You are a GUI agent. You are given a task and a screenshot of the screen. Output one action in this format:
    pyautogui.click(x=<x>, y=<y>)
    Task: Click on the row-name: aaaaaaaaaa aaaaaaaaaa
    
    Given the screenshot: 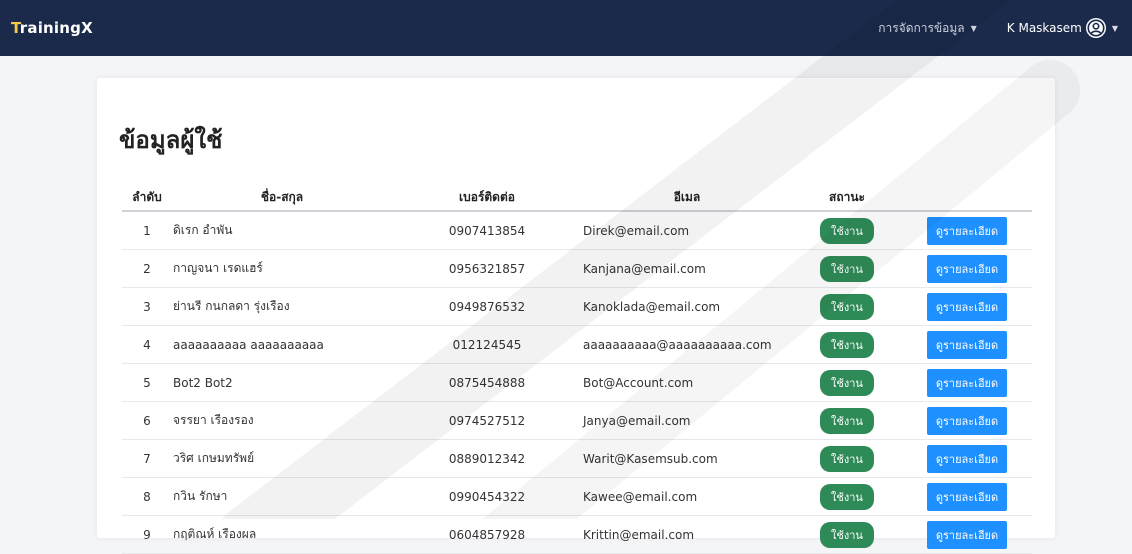 What is the action you would take?
    pyautogui.click(x=282, y=344)
    